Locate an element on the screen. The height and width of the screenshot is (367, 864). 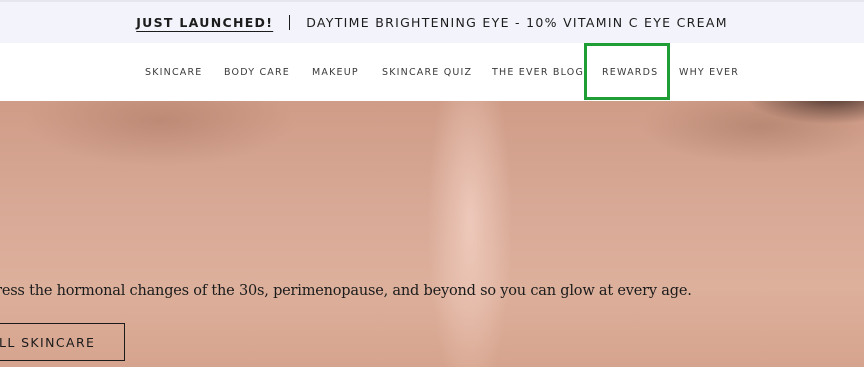
nav-item-the-ever-blog: THE EVER BLOG is located at coordinates (538, 72).